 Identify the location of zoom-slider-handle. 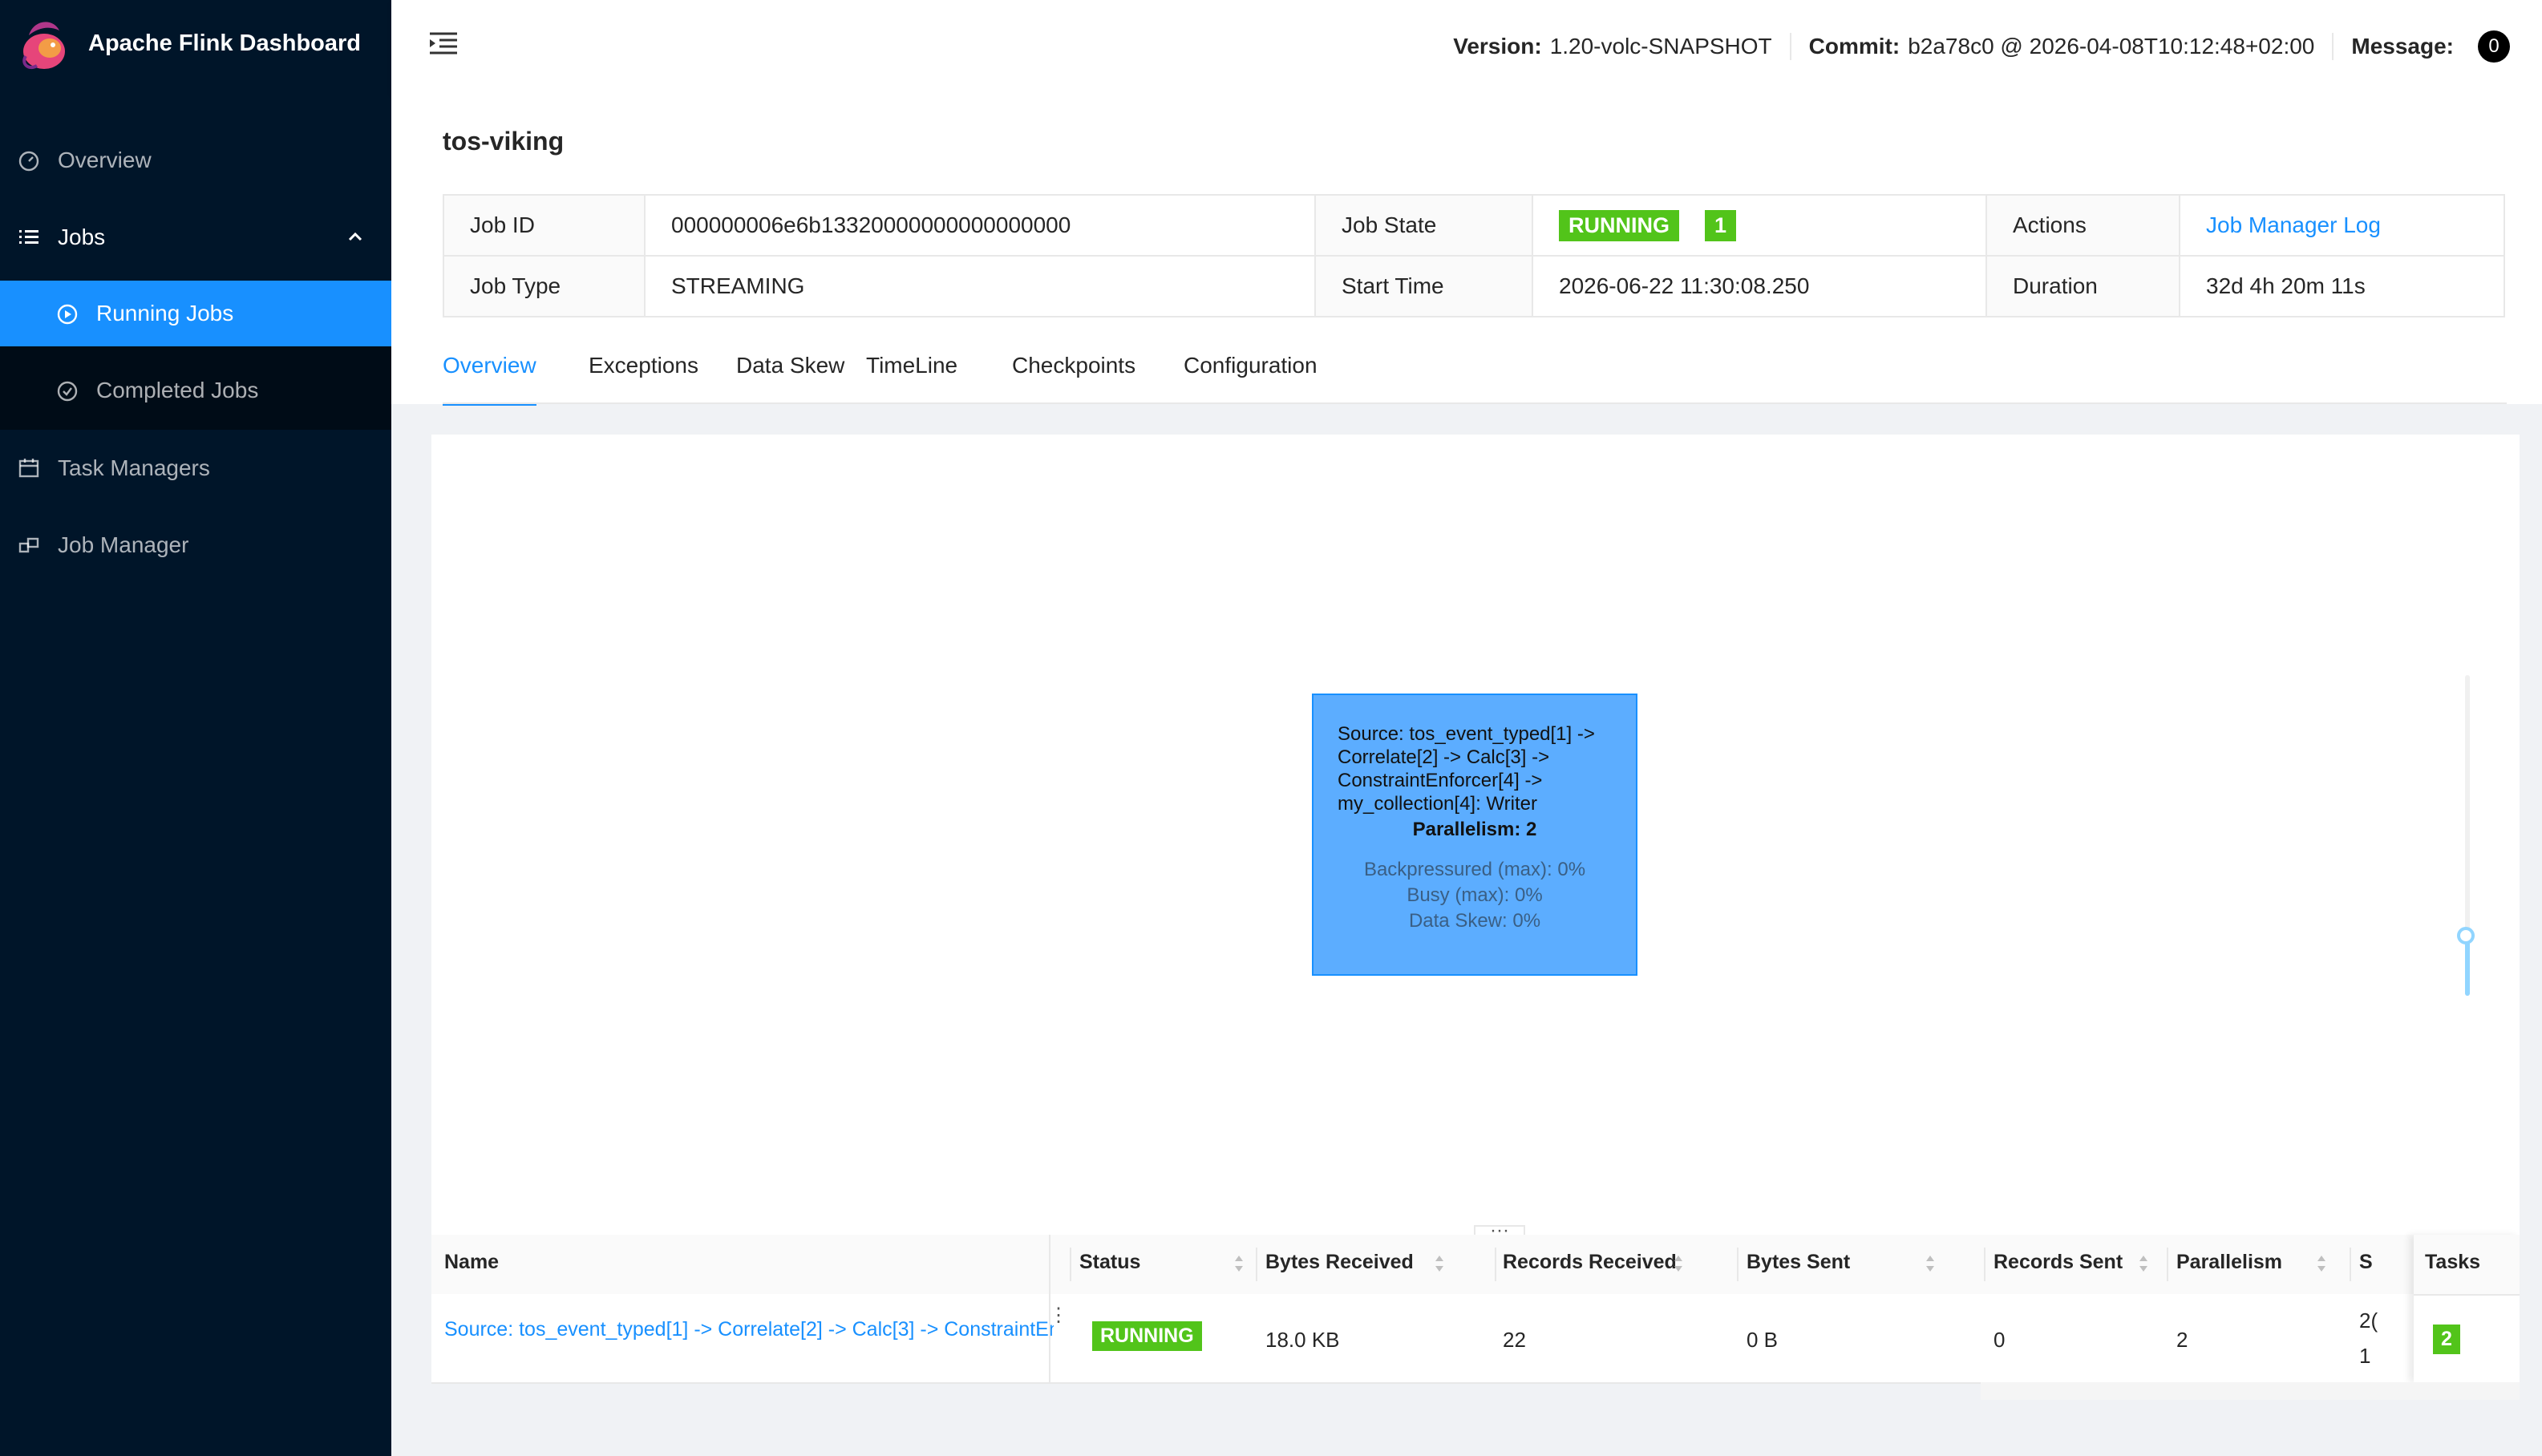
(2466, 936).